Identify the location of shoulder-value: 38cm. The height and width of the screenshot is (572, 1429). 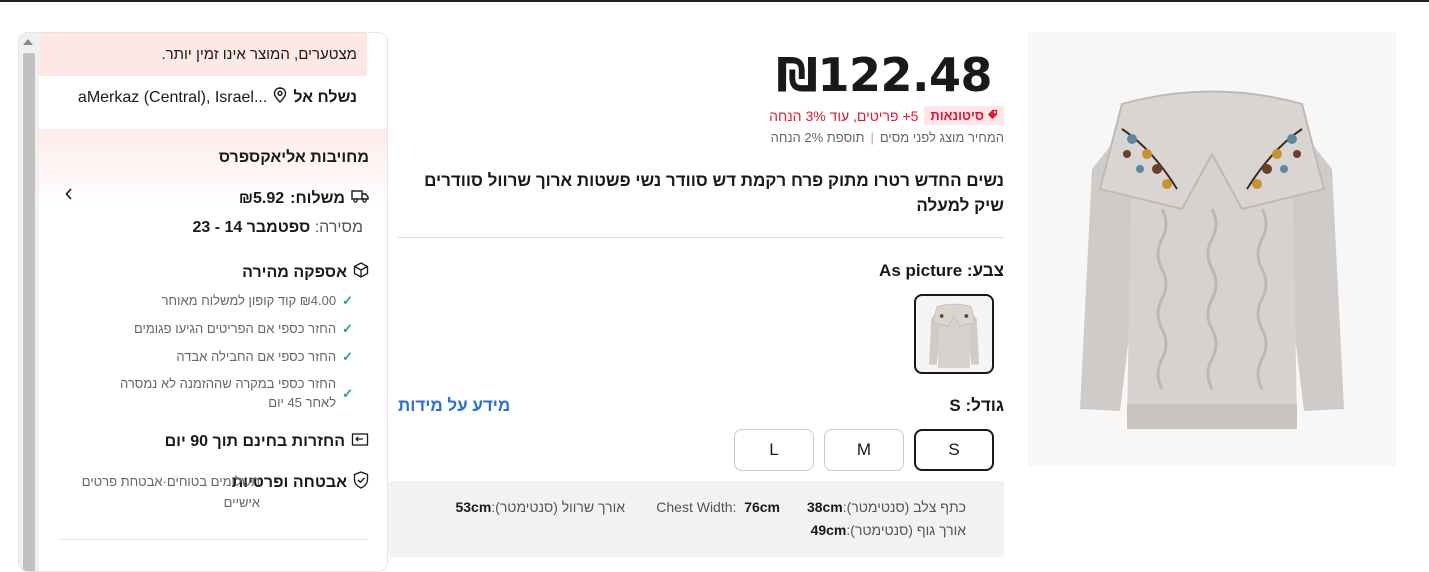
(824, 507).